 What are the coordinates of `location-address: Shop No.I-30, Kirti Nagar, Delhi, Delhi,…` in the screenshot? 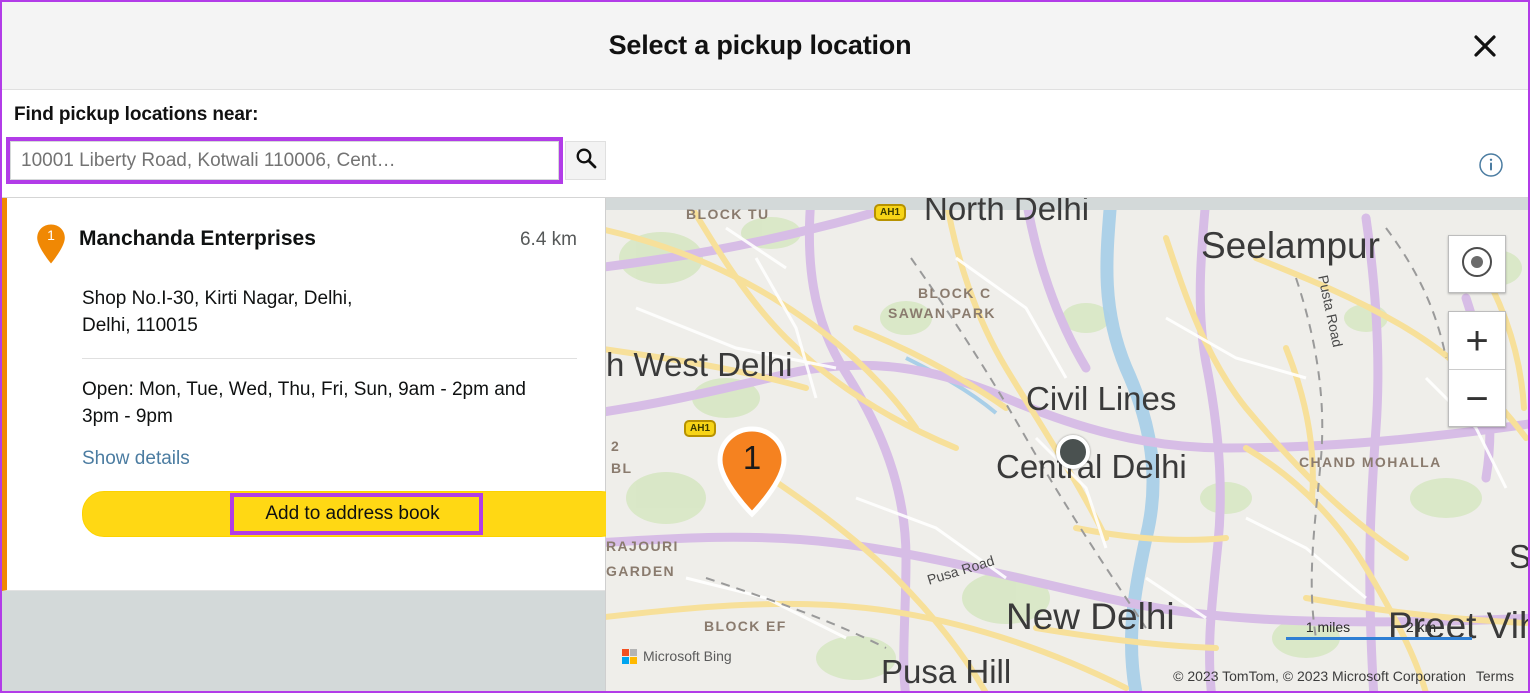 It's located at (277, 313).